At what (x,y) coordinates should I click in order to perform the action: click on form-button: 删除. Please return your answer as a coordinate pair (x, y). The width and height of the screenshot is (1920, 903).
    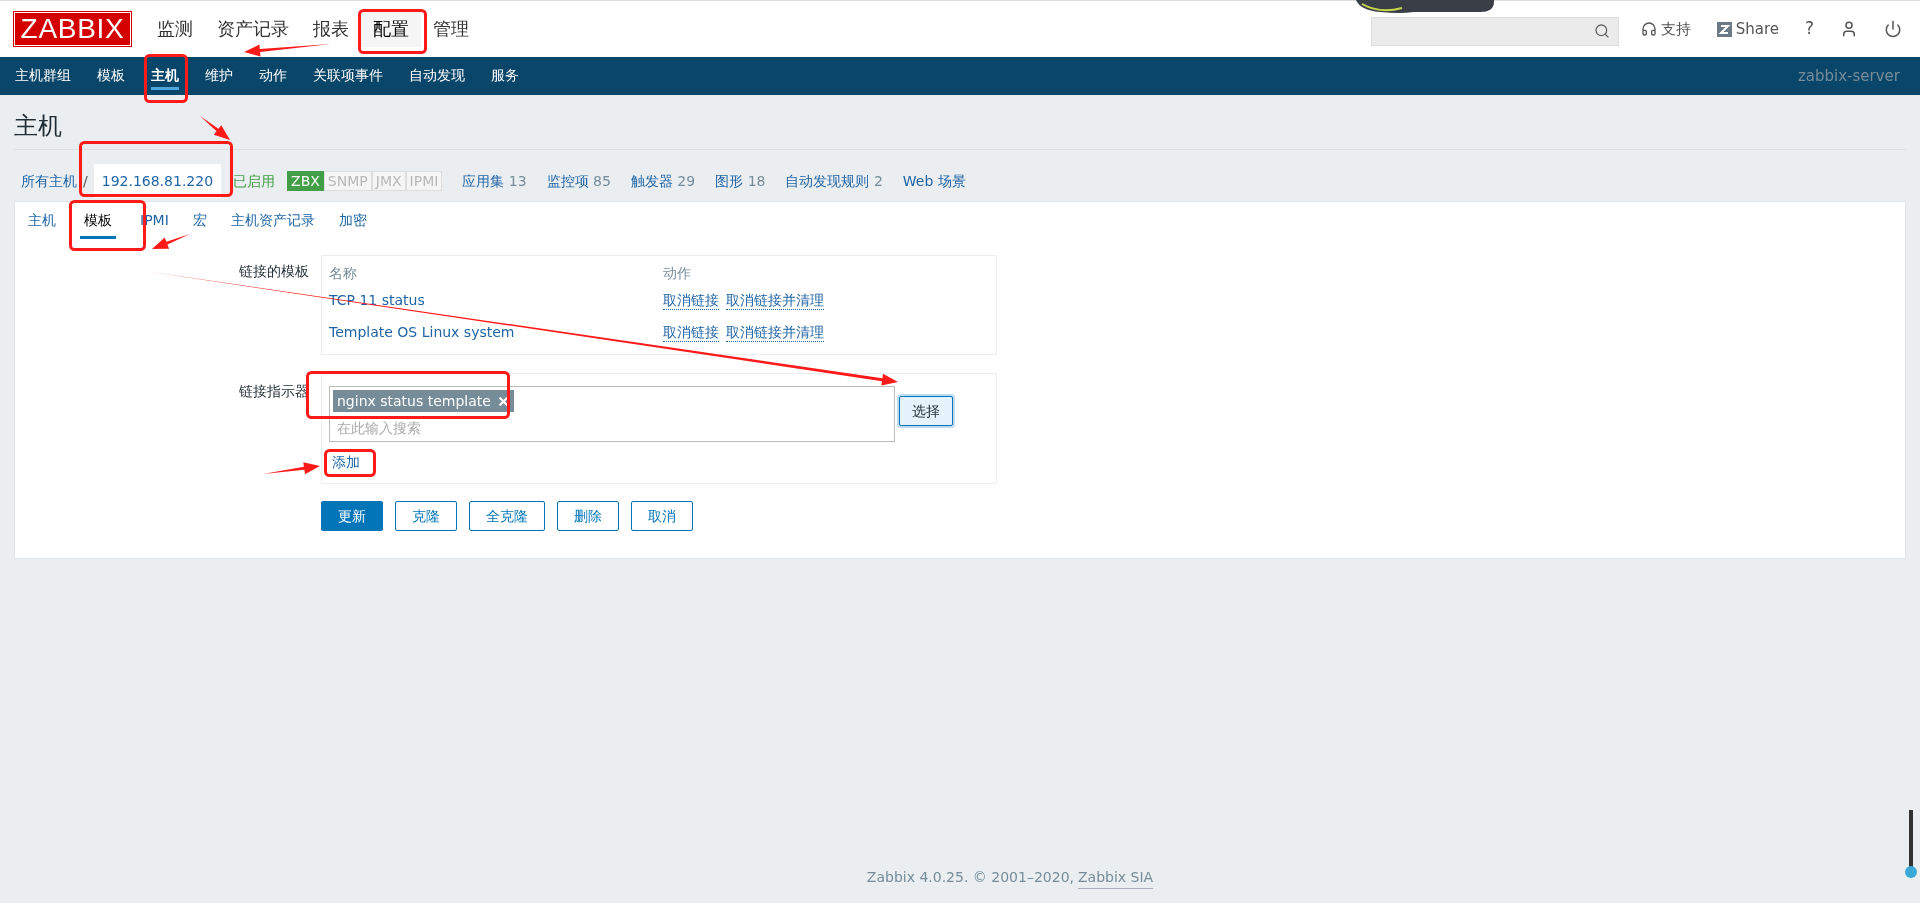
    Looking at the image, I should click on (588, 516).